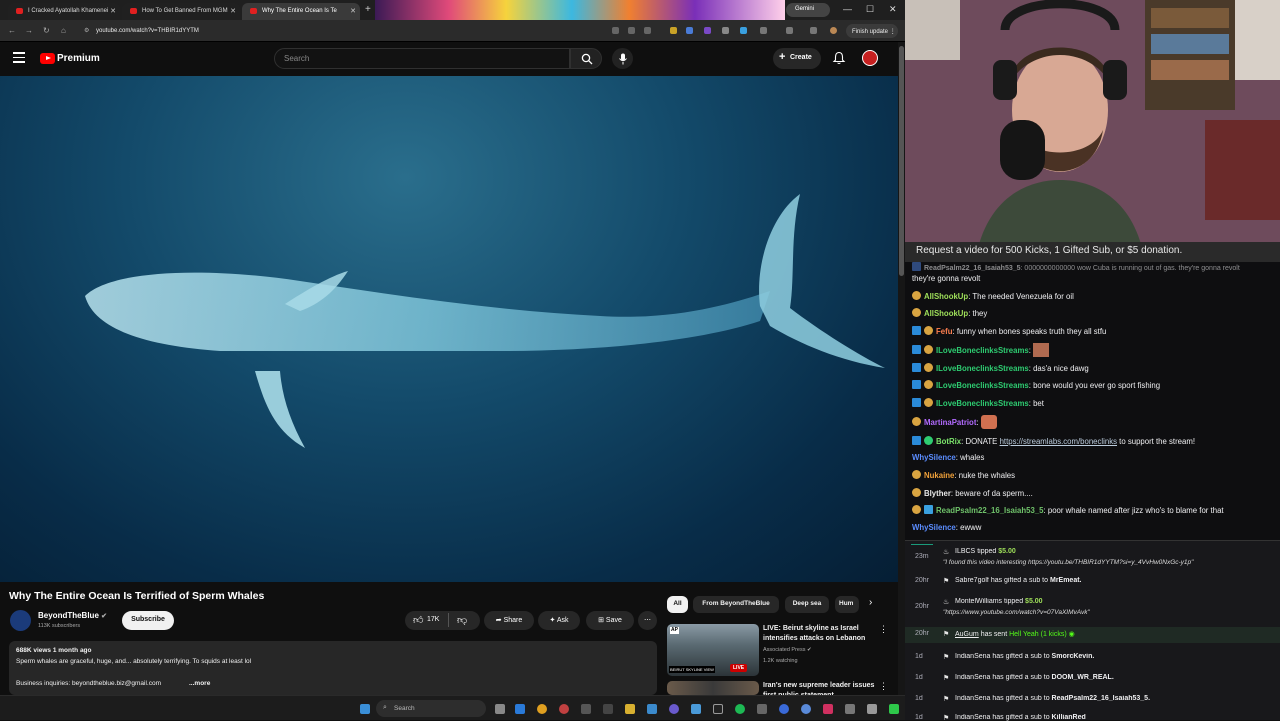 The width and height of the screenshot is (1280, 721). Describe the element at coordinates (12, 30) in the screenshot. I see `back-icon: ←` at that location.